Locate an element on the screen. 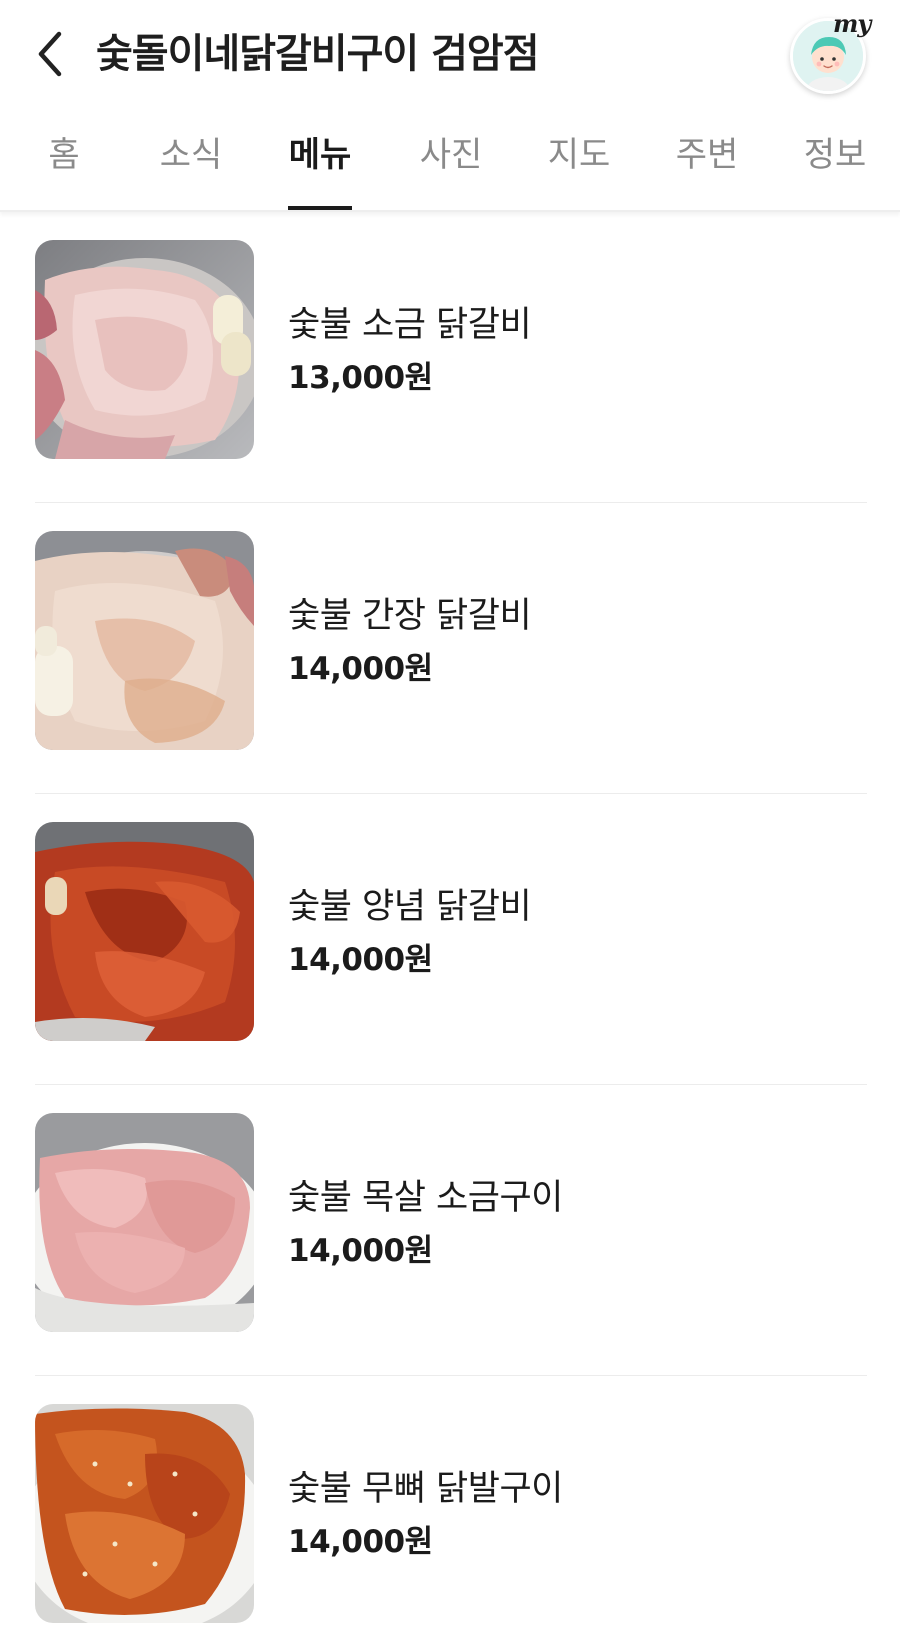 The image size is (900, 1643). chevron-left-icon is located at coordinates (50, 54).